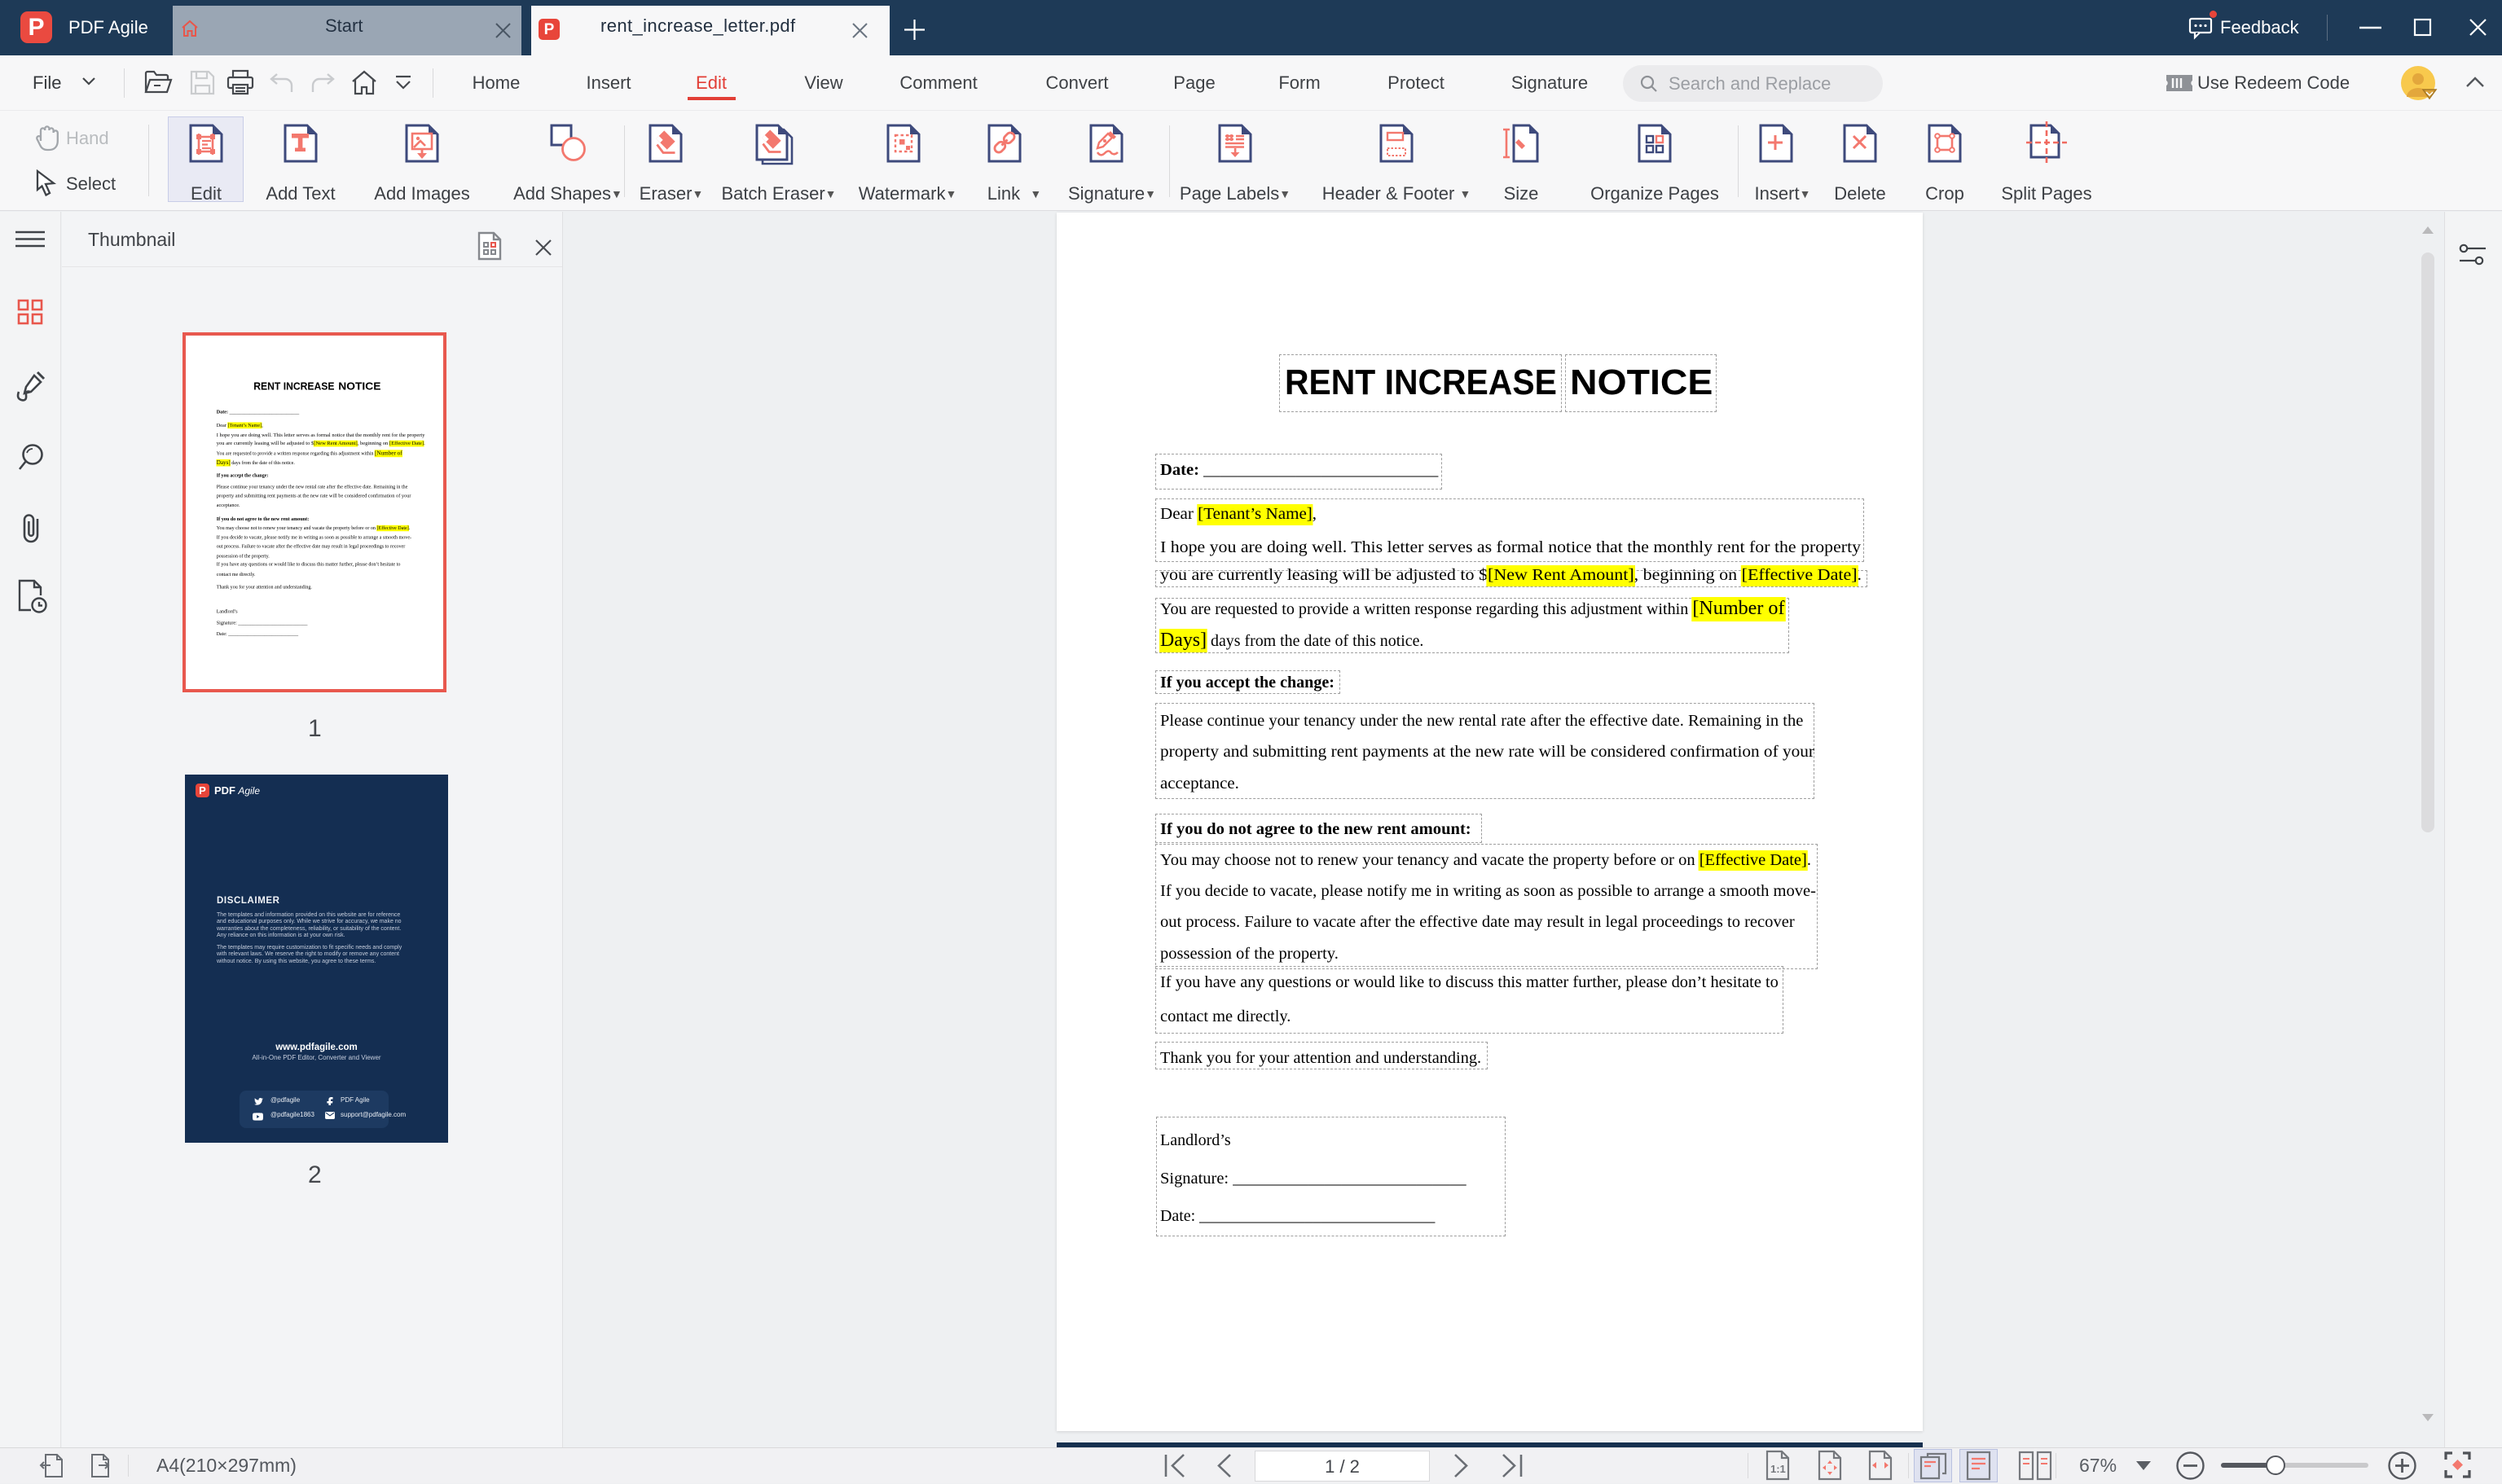  I want to click on svg-text: 1:1, so click(1778, 1469).